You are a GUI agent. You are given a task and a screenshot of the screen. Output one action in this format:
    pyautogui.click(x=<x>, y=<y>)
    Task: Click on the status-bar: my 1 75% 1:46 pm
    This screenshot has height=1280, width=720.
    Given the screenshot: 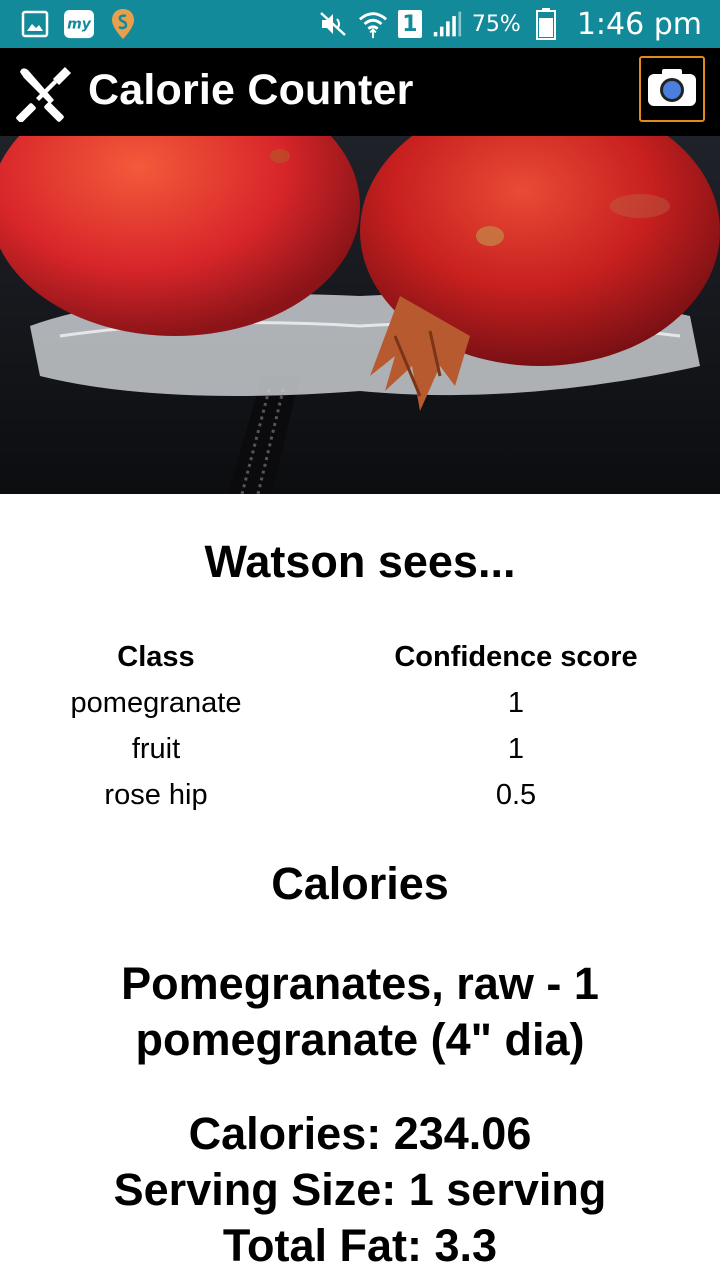 What is the action you would take?
    pyautogui.click(x=360, y=24)
    